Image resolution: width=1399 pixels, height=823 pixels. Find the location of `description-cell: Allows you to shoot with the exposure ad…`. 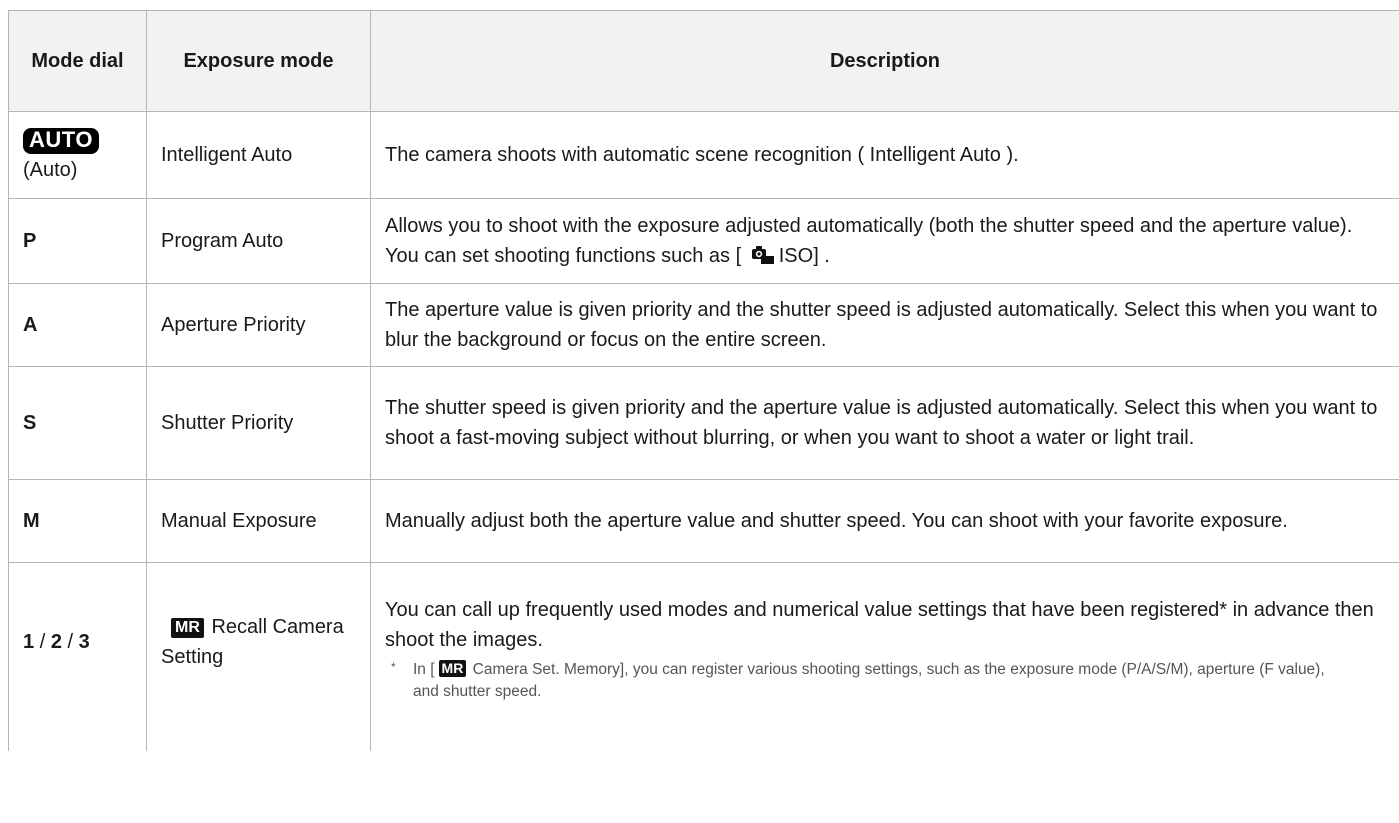

description-cell: Allows you to shoot with the exposure ad… is located at coordinates (884, 241).